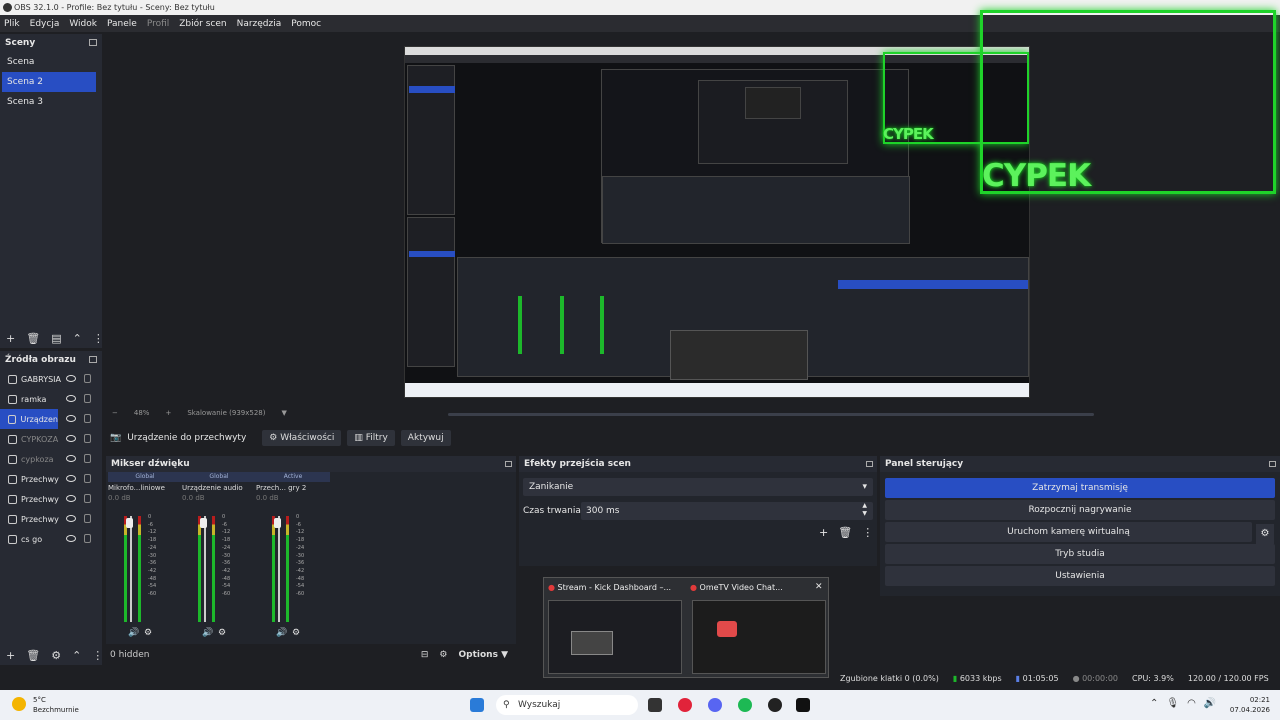 This screenshot has height=720, width=1280. Describe the element at coordinates (1172, 703) in the screenshot. I see `microphone-icon: 🎙` at that location.